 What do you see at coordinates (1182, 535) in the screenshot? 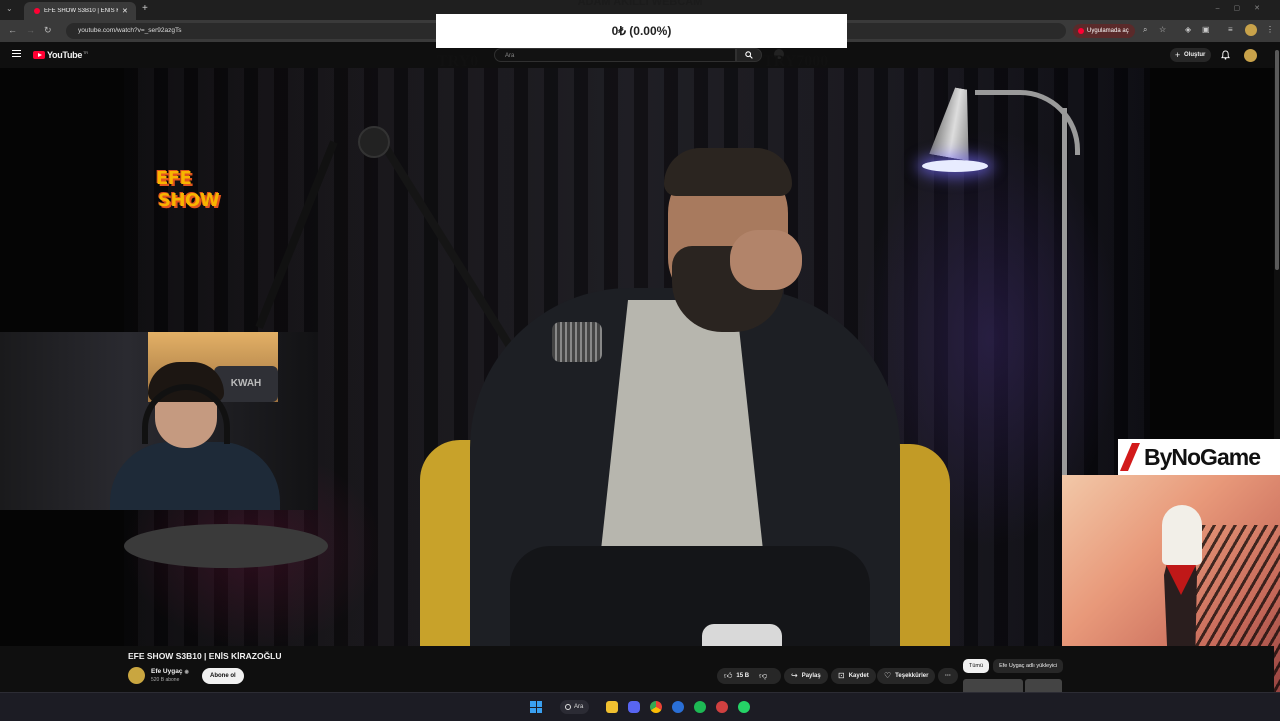
I see `artwork-hair` at bounding box center [1182, 535].